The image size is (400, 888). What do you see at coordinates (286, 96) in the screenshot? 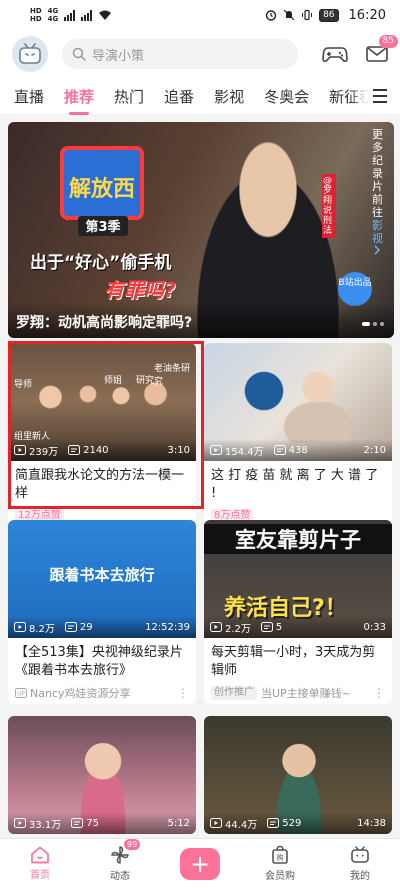
I see `tab-olympics: 冬奥会` at bounding box center [286, 96].